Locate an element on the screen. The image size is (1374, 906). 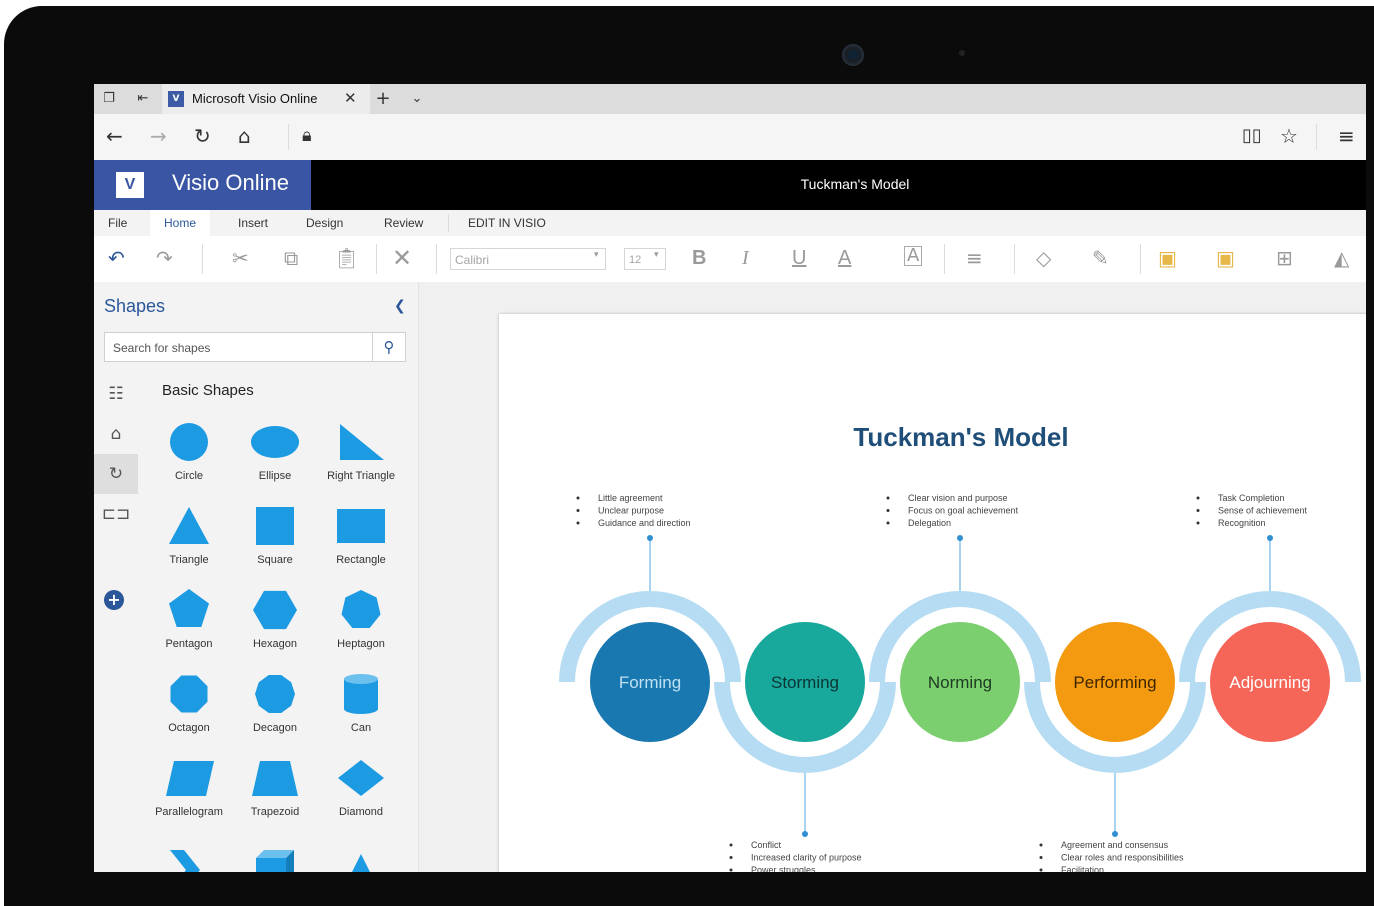
shape-decagon: Decagon is located at coordinates (275, 712).